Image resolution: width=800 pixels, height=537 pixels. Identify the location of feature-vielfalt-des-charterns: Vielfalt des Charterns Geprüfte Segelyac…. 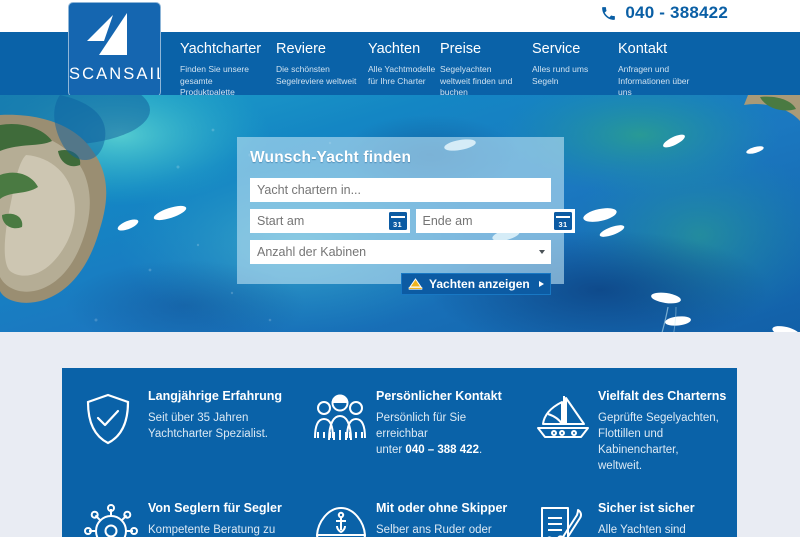
(624, 430).